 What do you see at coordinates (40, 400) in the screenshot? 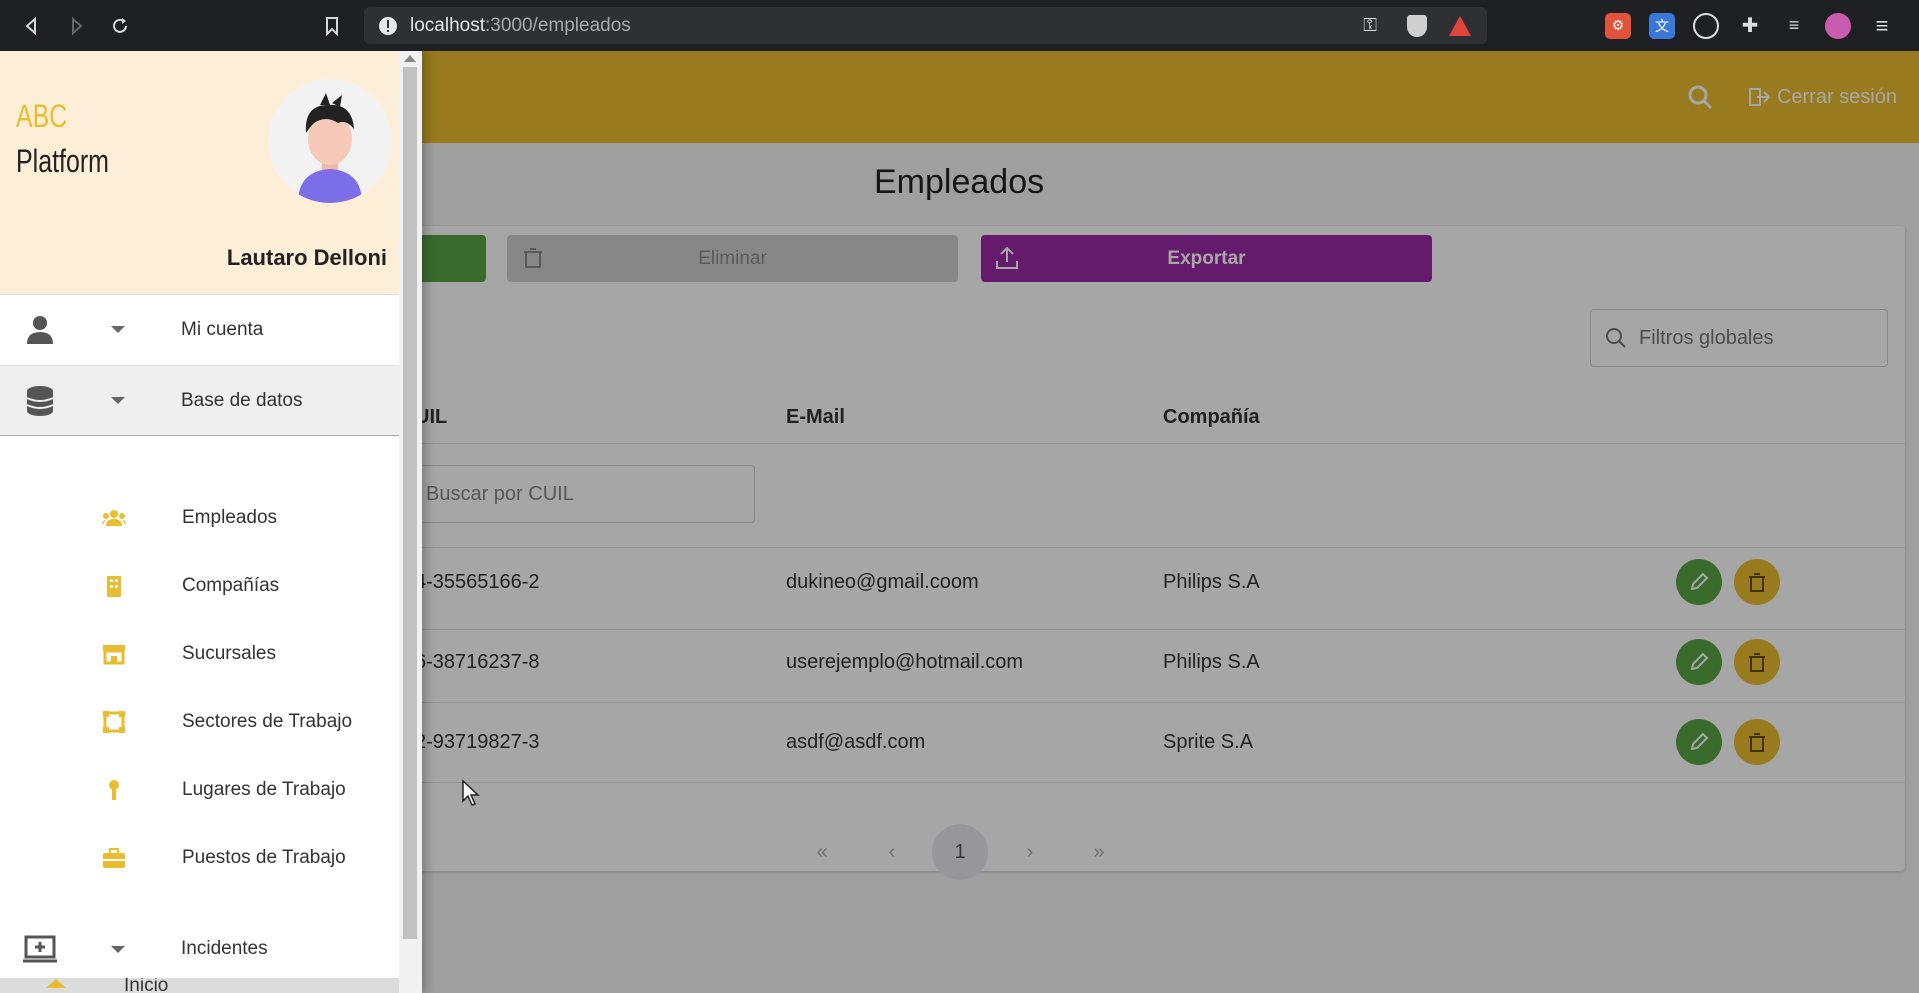
I see `database-icon` at bounding box center [40, 400].